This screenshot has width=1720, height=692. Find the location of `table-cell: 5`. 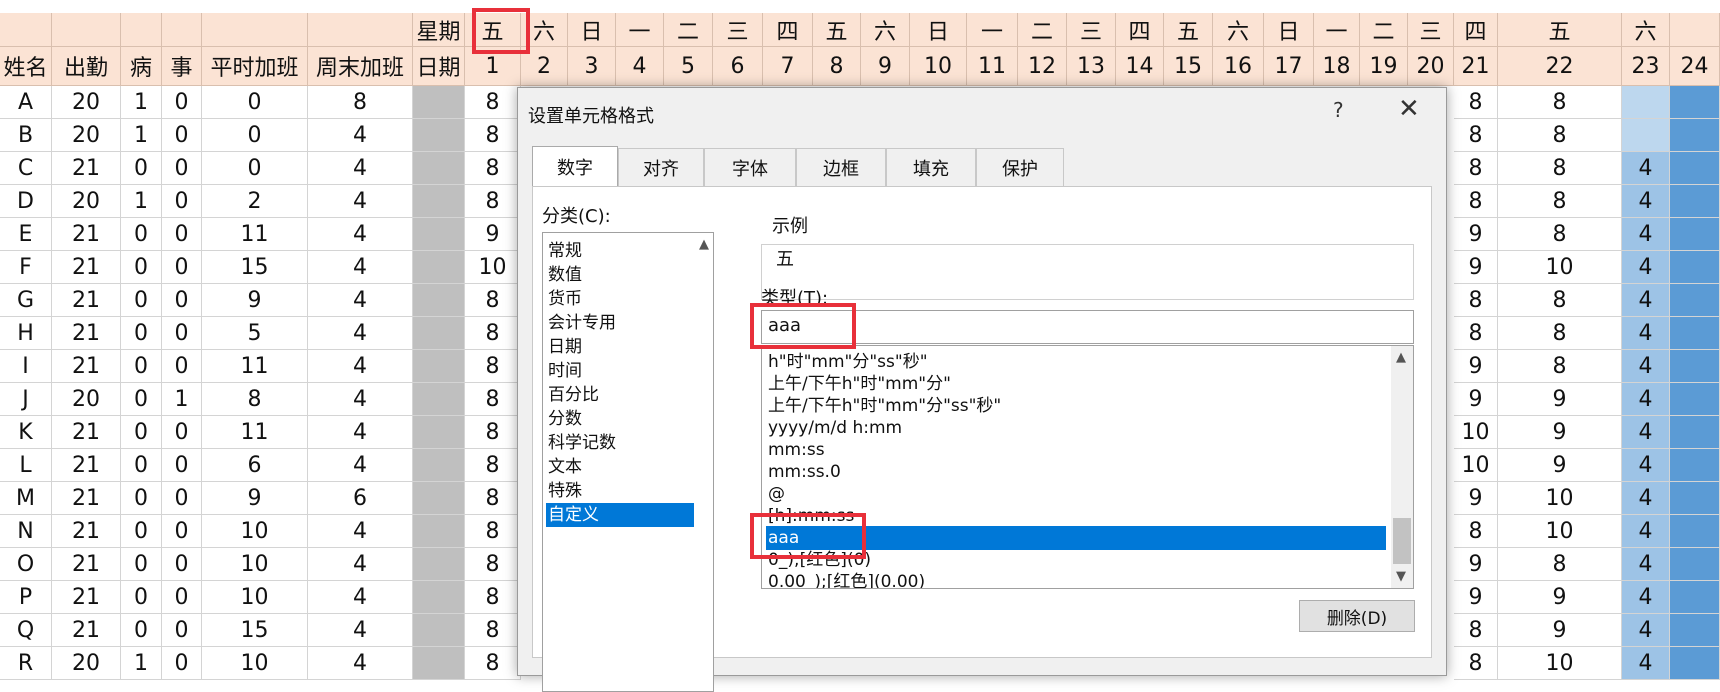

table-cell: 5 is located at coordinates (255, 333).